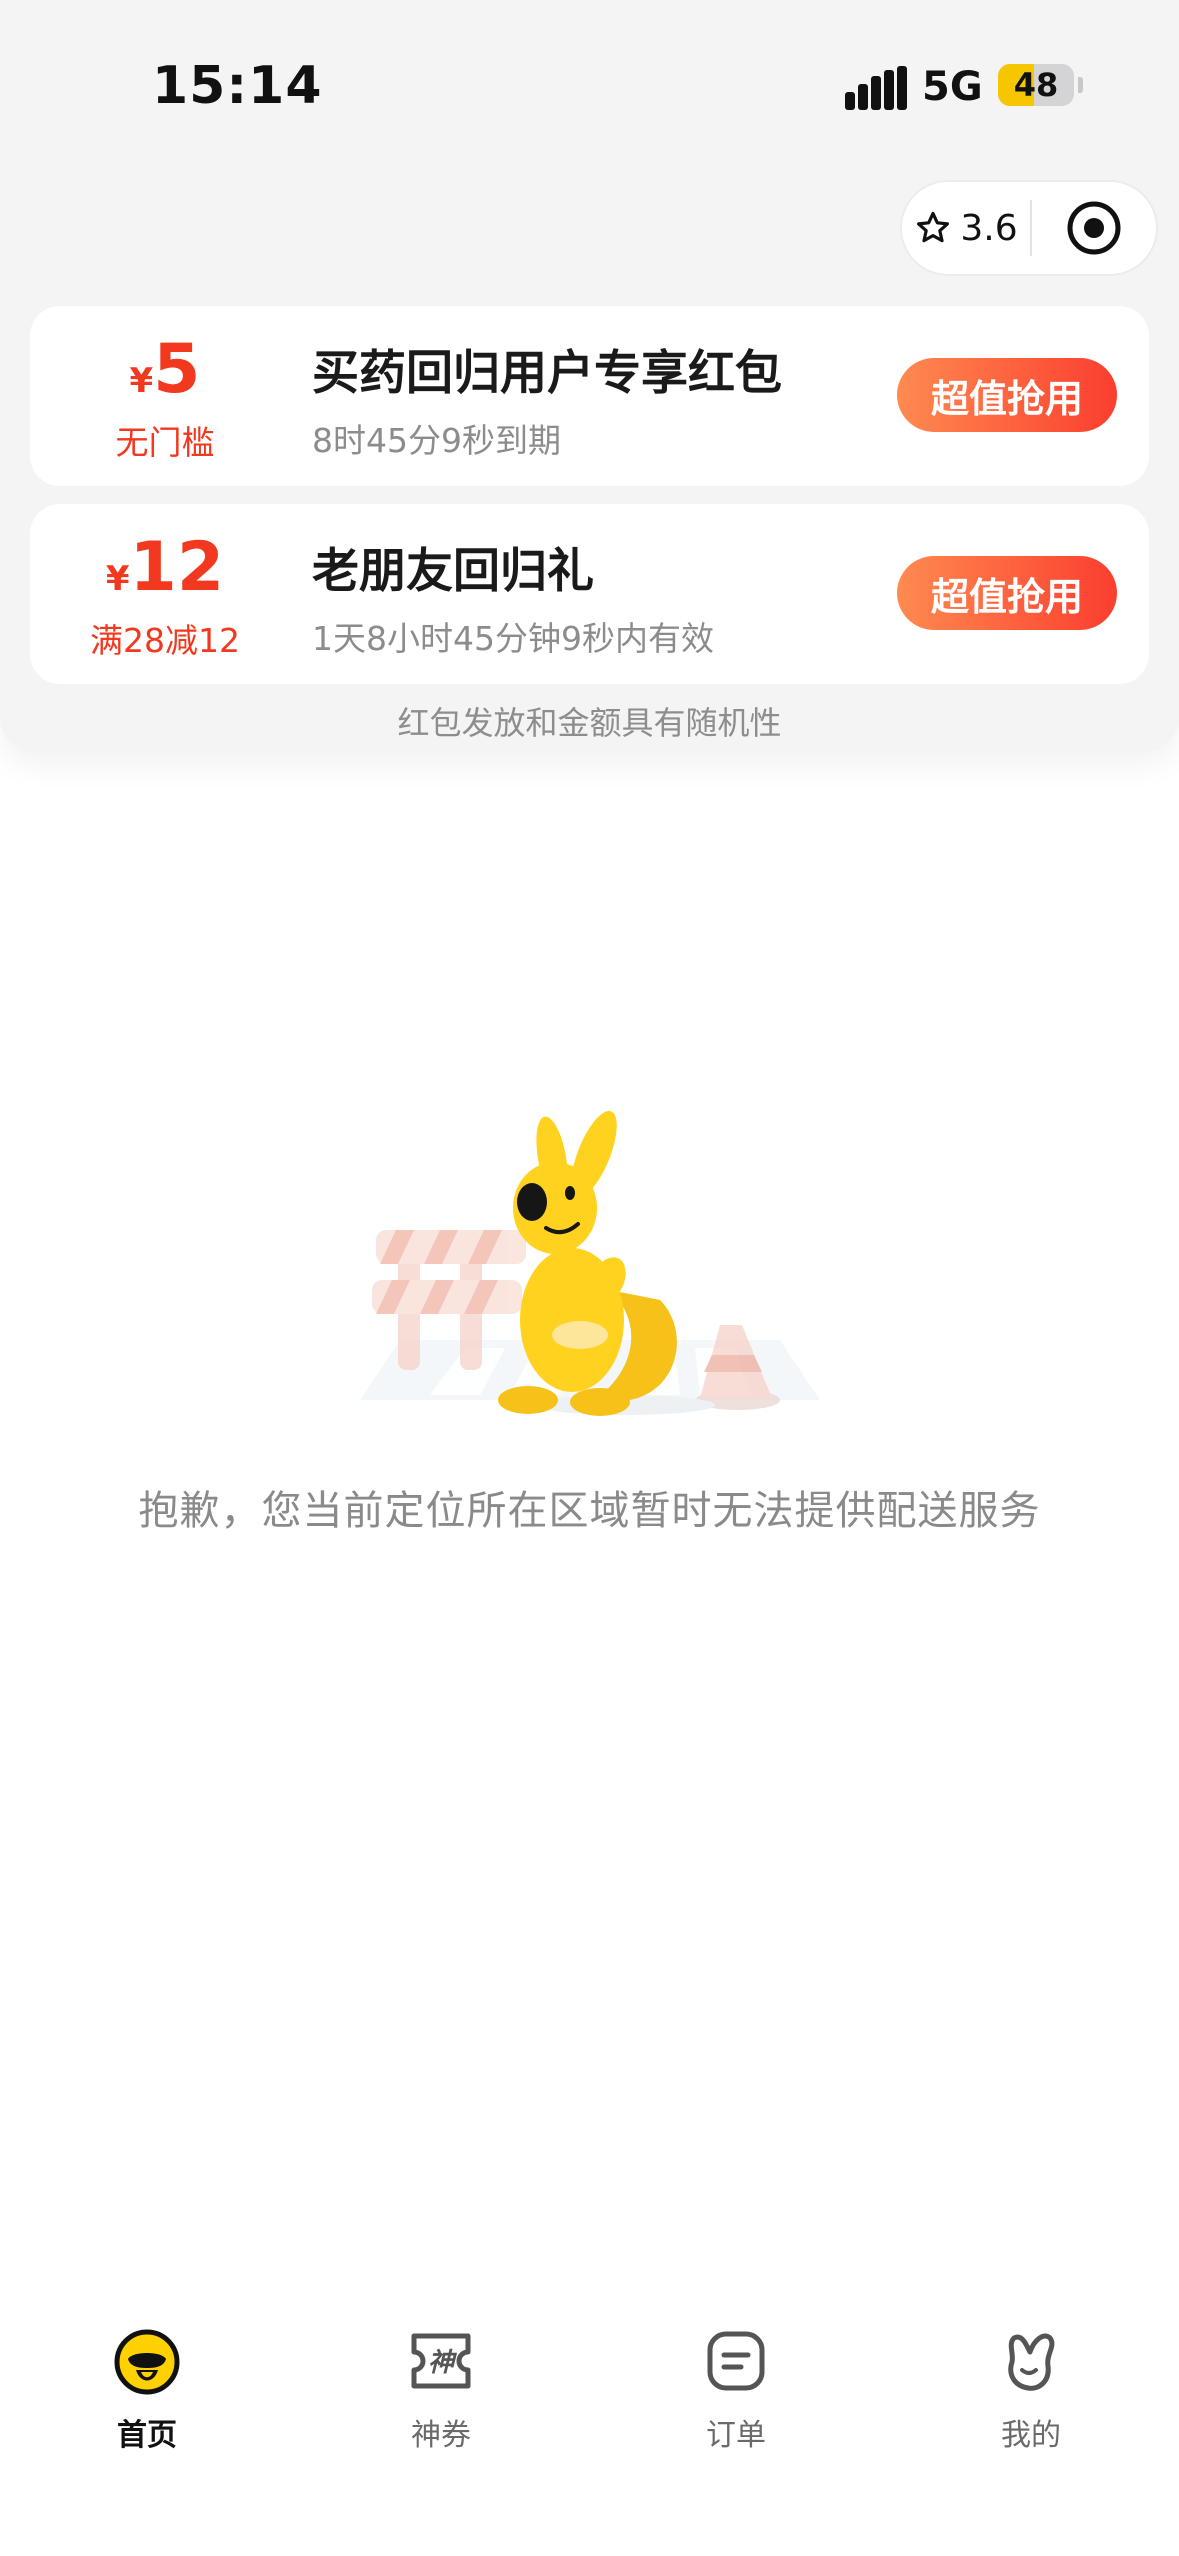 This screenshot has height=2556, width=1179. What do you see at coordinates (147, 2362) in the screenshot?
I see `home-duck-icon` at bounding box center [147, 2362].